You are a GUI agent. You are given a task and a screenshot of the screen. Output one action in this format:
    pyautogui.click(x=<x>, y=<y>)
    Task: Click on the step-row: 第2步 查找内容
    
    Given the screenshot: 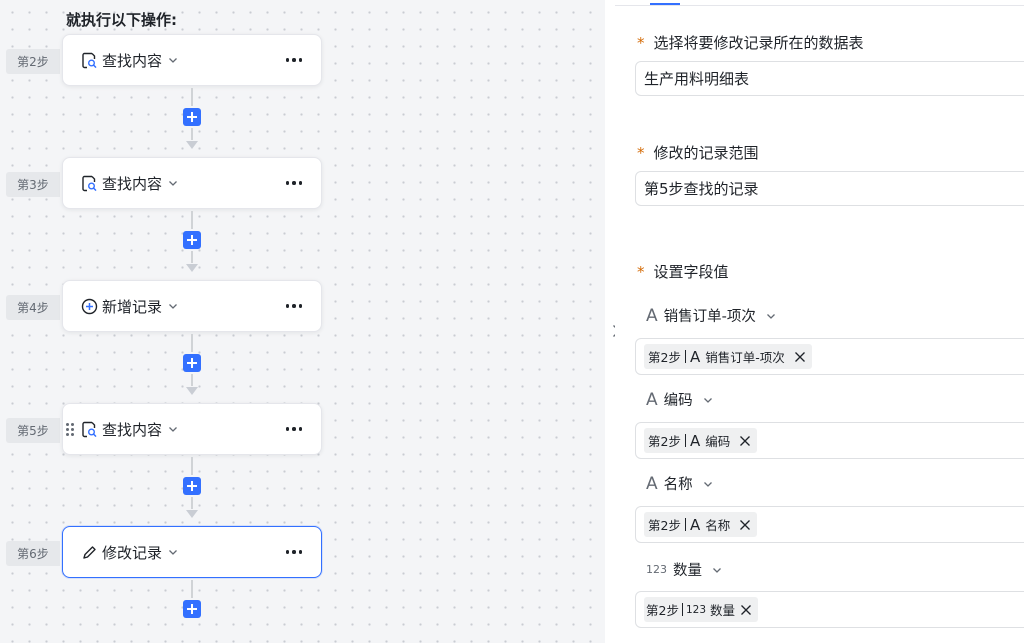 What is the action you would take?
    pyautogui.click(x=302, y=61)
    